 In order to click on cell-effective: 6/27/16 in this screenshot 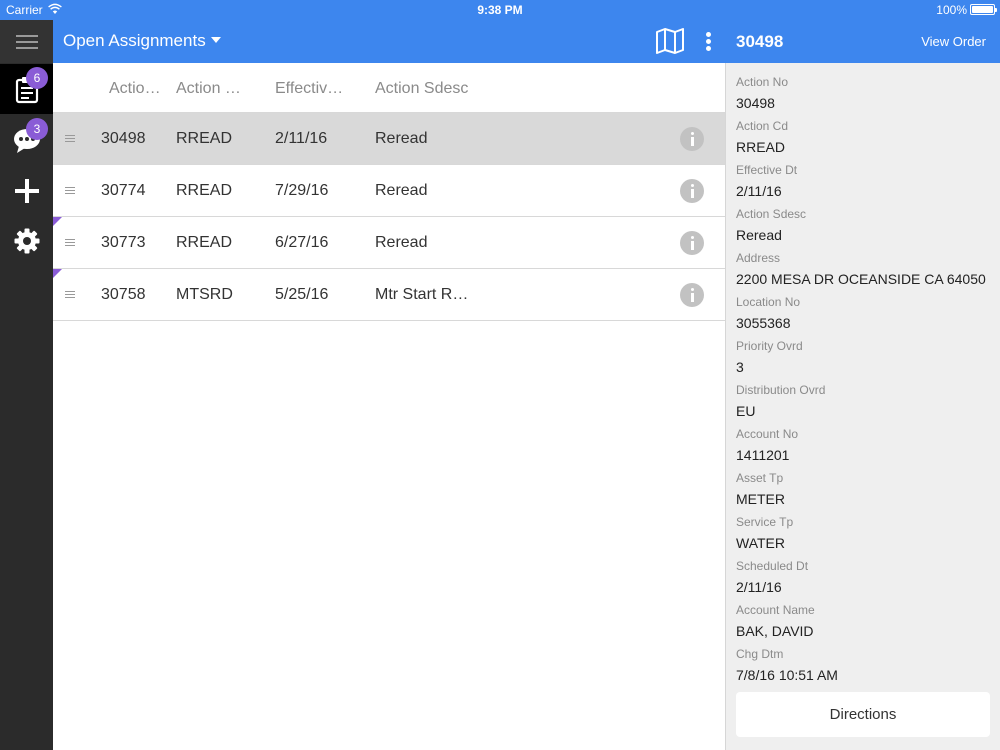, I will do `click(302, 242)`.